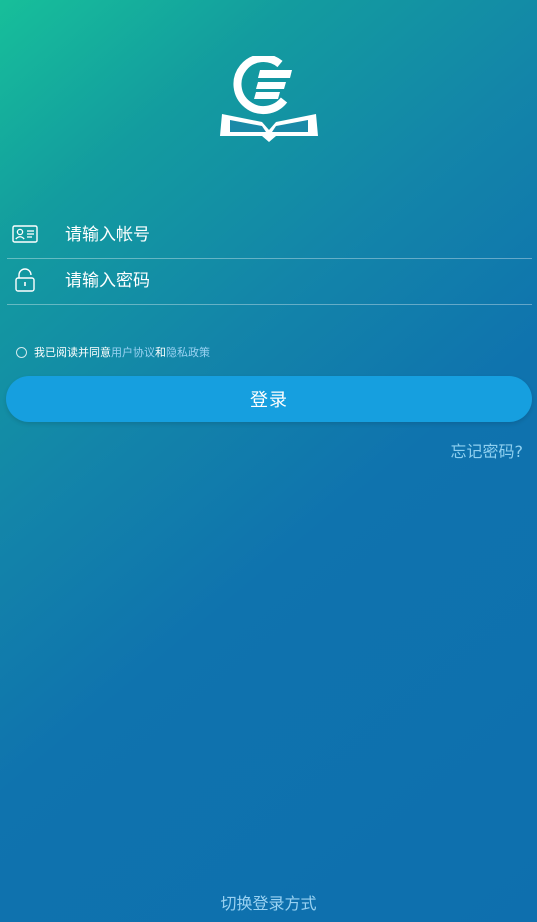  I want to click on account-input, so click(285, 235).